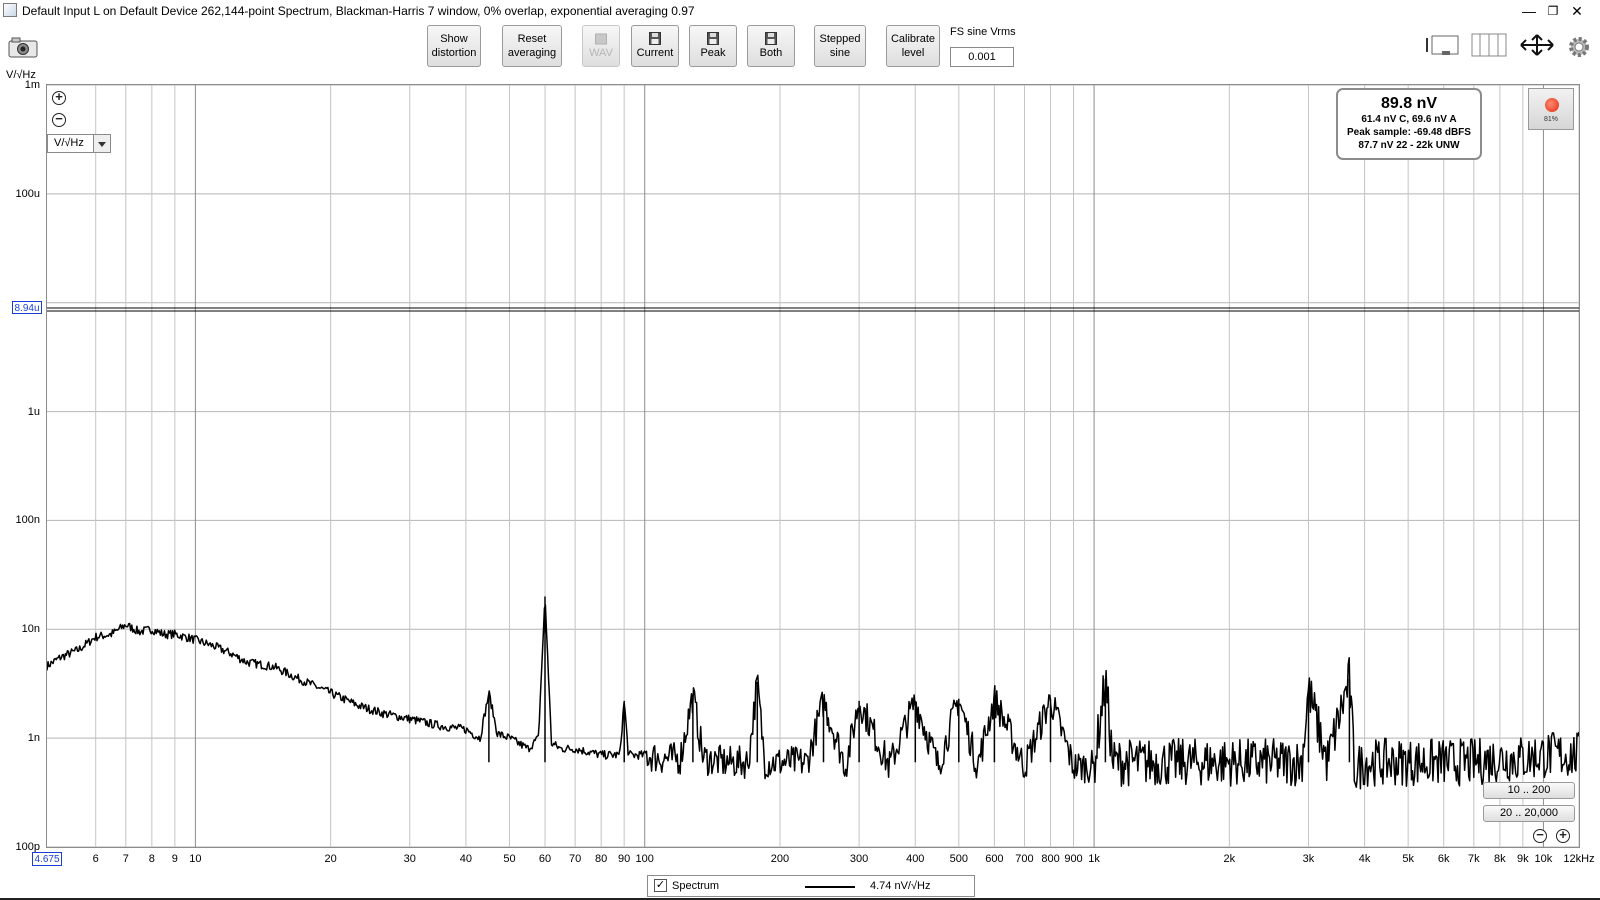 The image size is (1600, 900). I want to click on x-tick-label: 6k, so click(1443, 859).